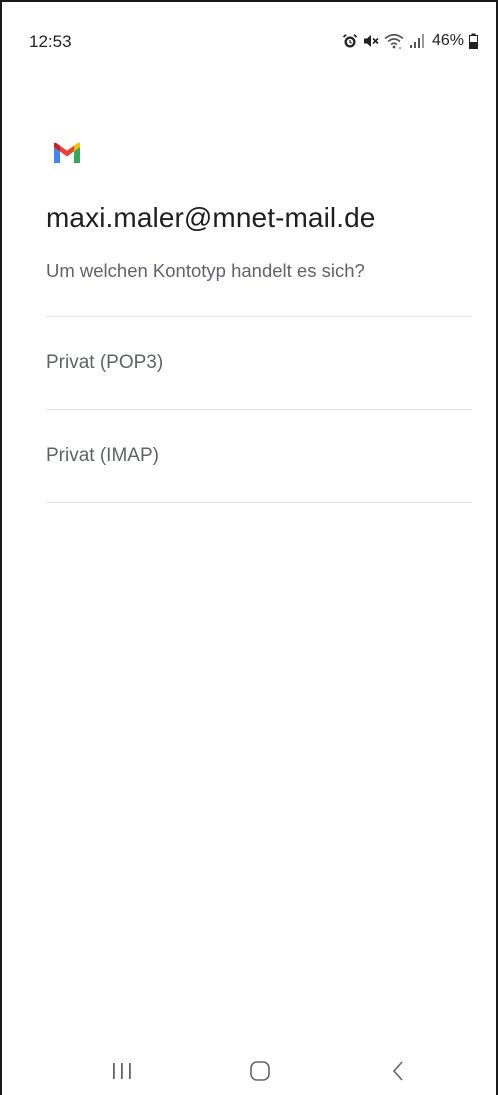 This screenshot has height=1095, width=498. I want to click on status-bar: 12:53 46%, so click(249, 32).